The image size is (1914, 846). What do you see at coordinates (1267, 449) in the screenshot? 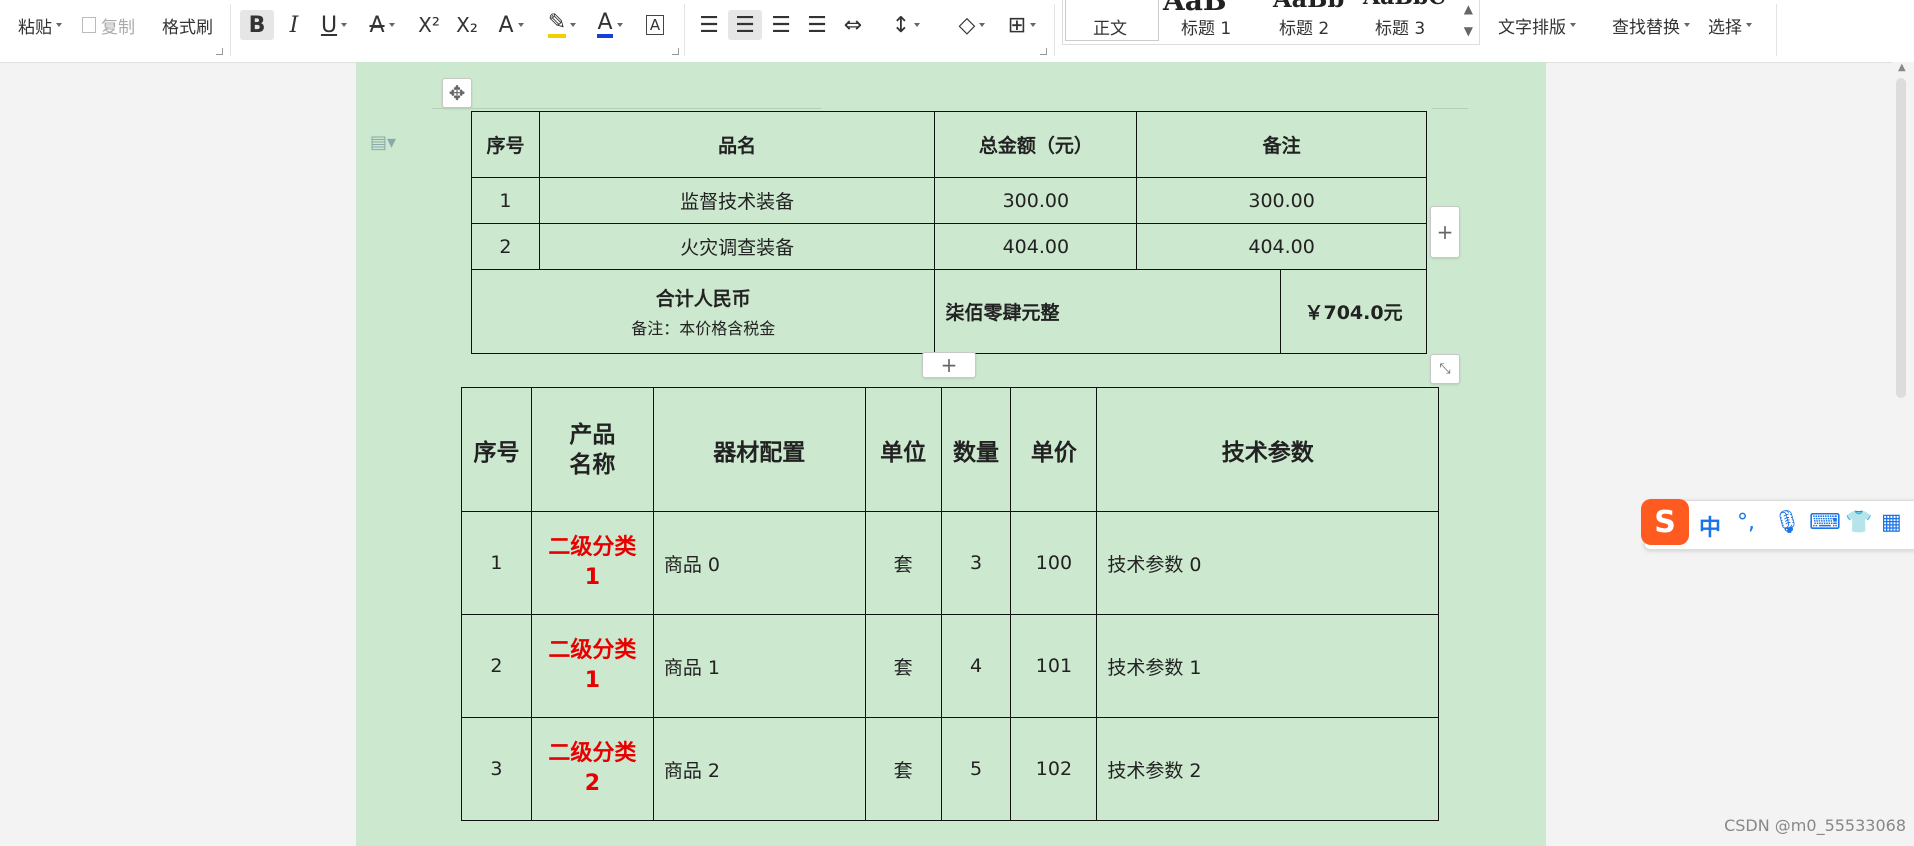
I see `header-tech-params: 技术参数` at bounding box center [1267, 449].